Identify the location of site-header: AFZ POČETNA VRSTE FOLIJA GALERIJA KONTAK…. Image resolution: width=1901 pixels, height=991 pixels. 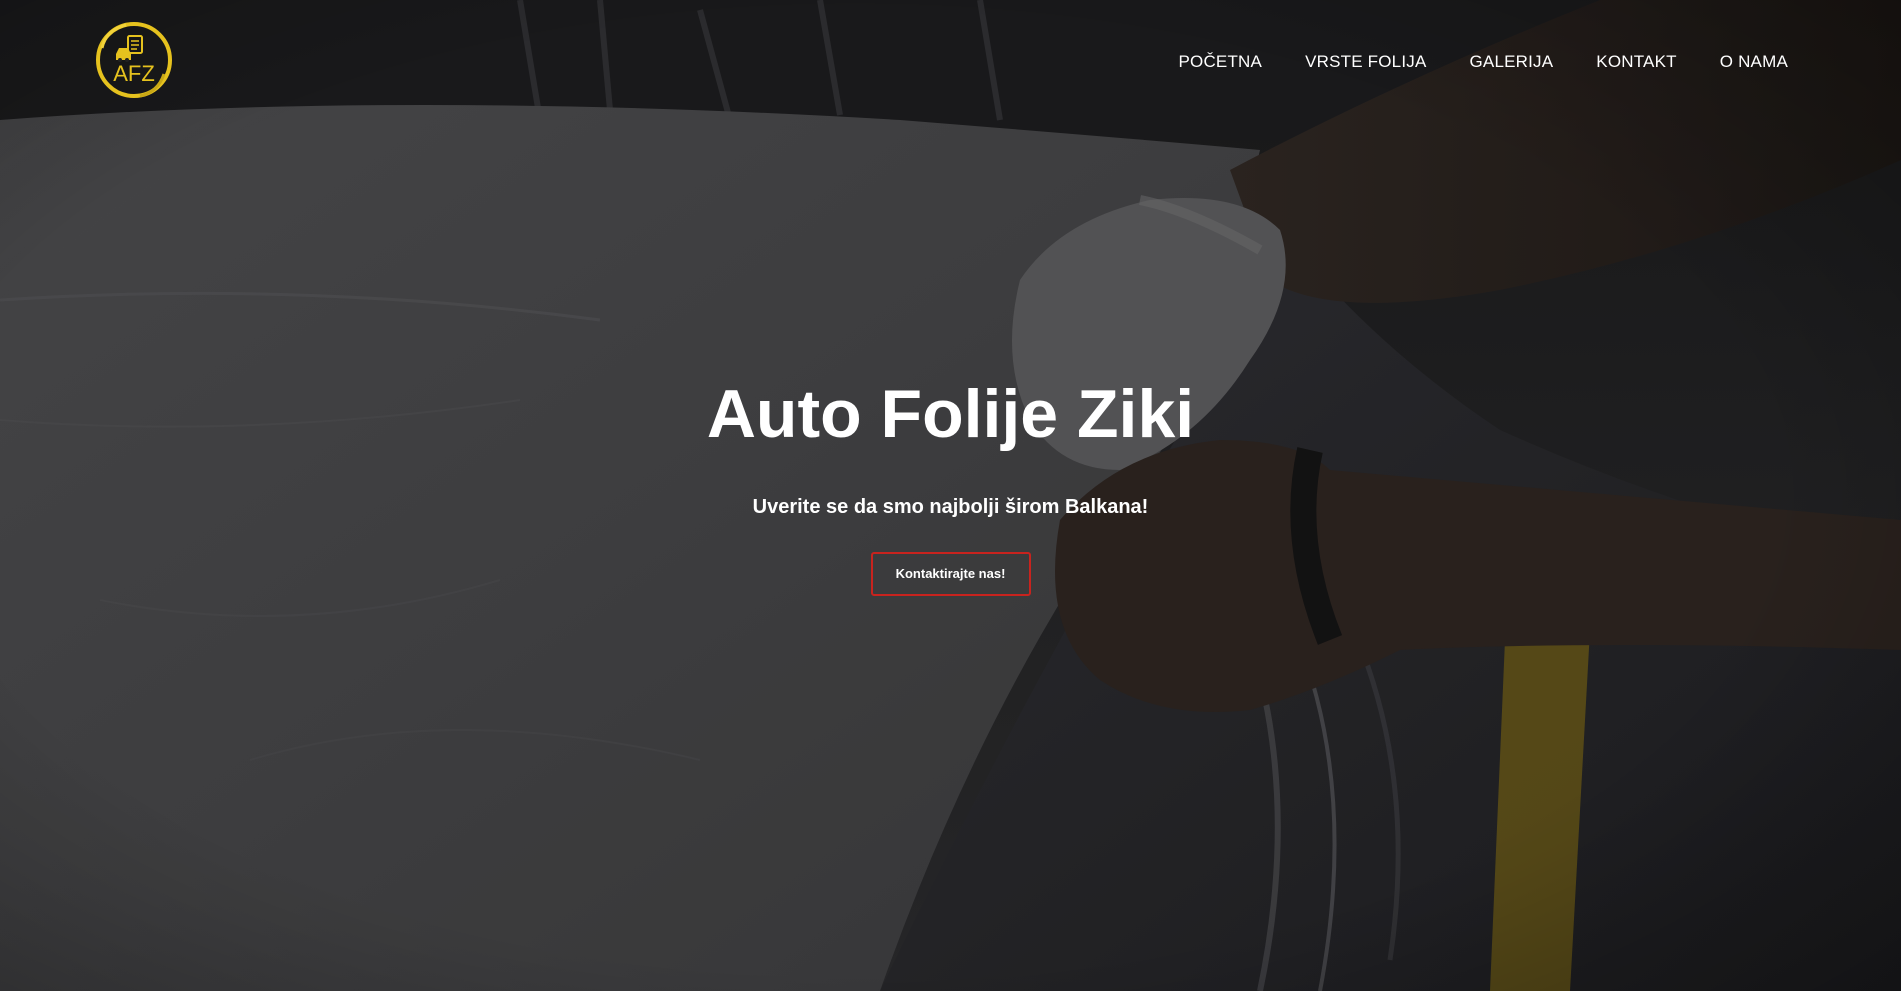
(950, 62).